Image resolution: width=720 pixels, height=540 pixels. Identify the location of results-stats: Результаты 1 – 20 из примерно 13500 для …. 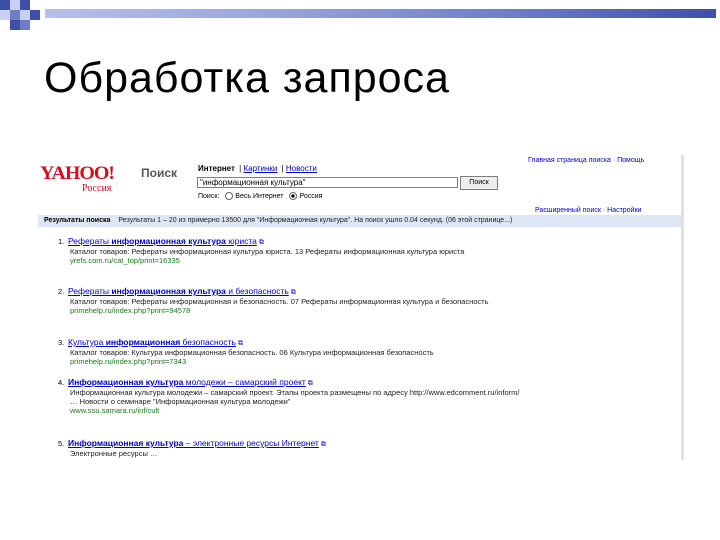
(315, 220).